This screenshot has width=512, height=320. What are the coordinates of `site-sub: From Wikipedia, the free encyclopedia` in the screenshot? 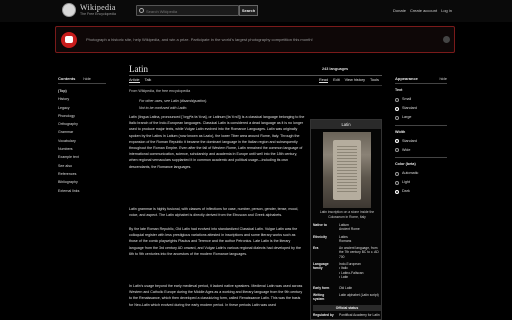 It's located at (160, 91).